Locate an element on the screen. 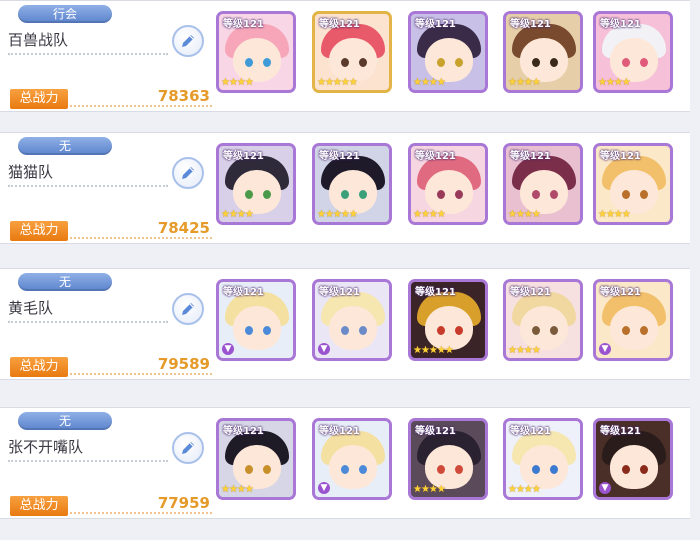  team-name: 百兽战队 is located at coordinates (38, 40).